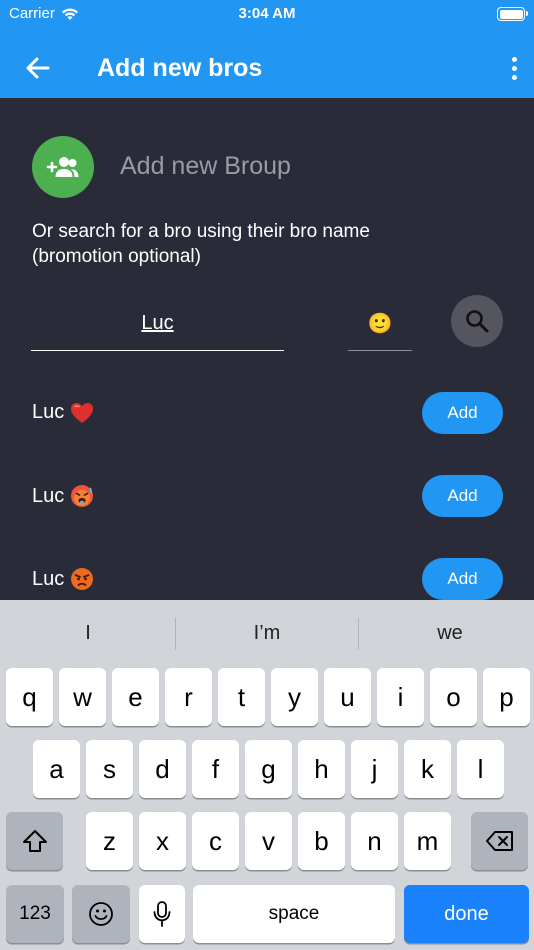 This screenshot has width=534, height=950. What do you see at coordinates (29, 697) in the screenshot?
I see `key-q: q` at bounding box center [29, 697].